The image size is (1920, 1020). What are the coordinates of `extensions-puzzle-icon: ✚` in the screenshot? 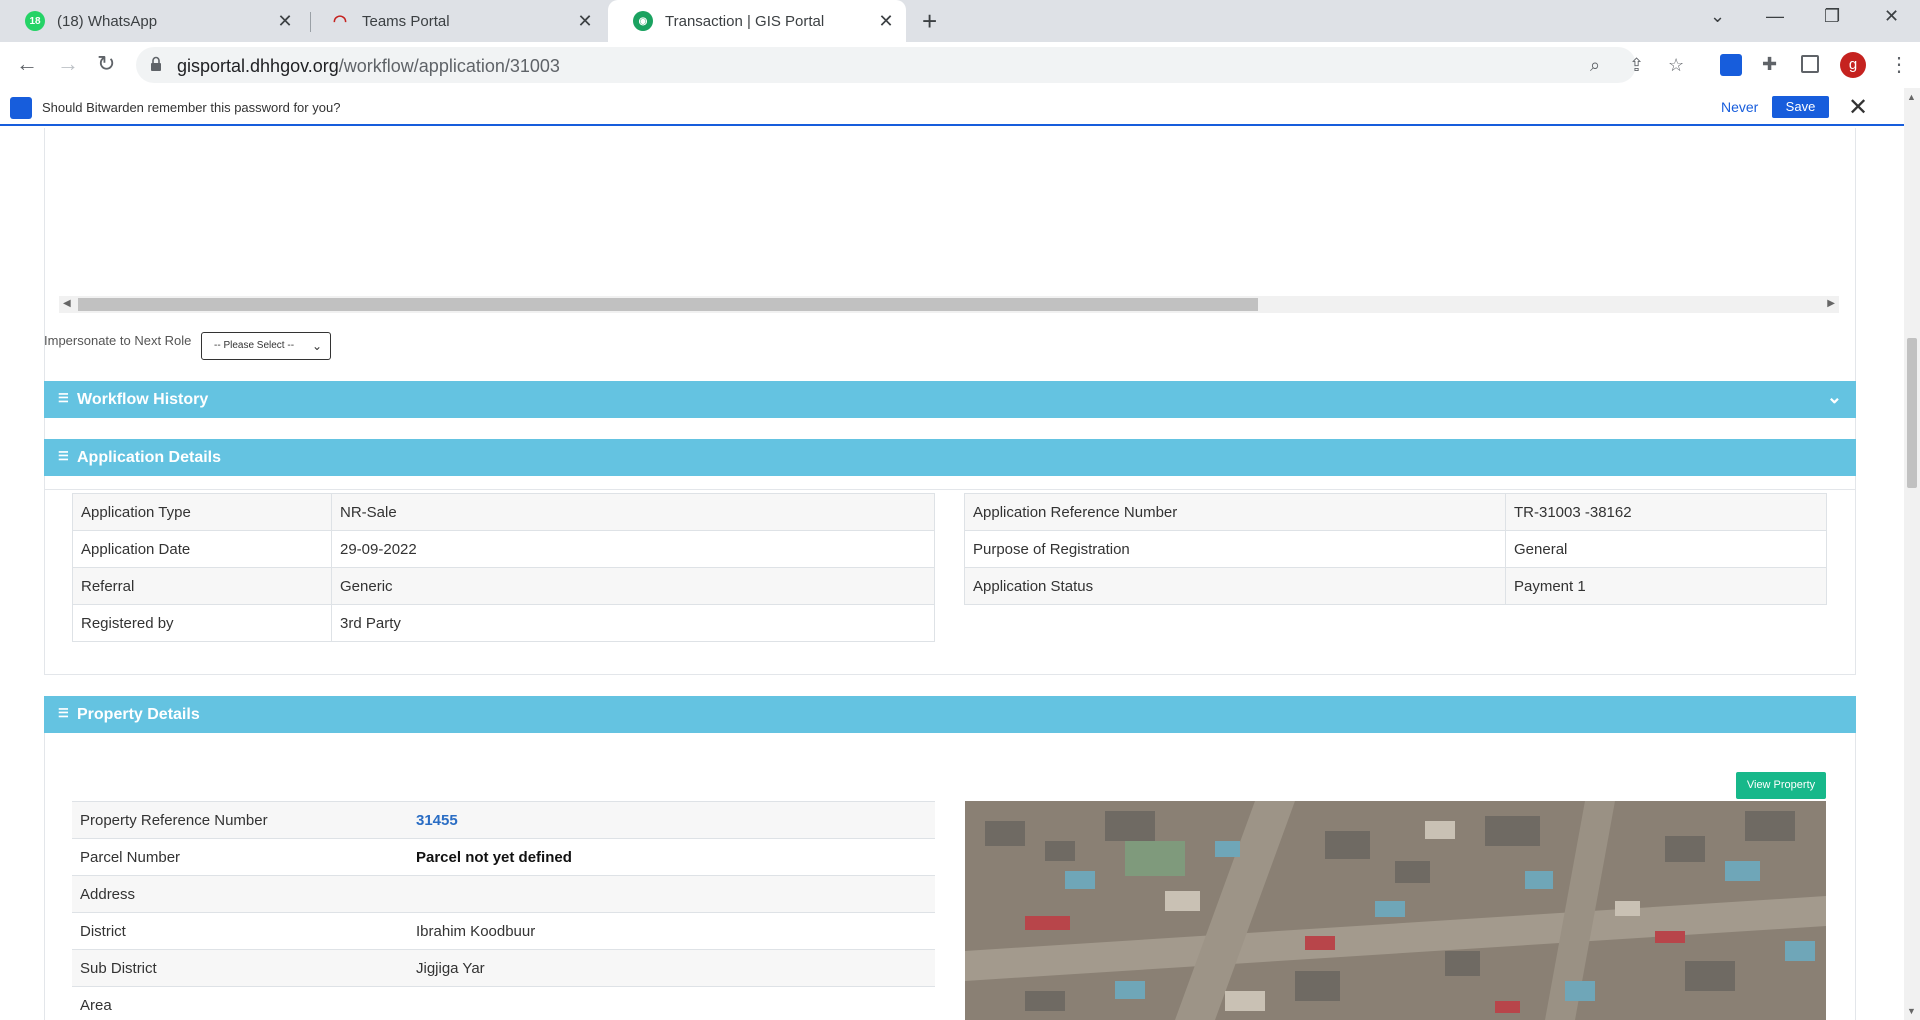 It's located at (1769, 64).